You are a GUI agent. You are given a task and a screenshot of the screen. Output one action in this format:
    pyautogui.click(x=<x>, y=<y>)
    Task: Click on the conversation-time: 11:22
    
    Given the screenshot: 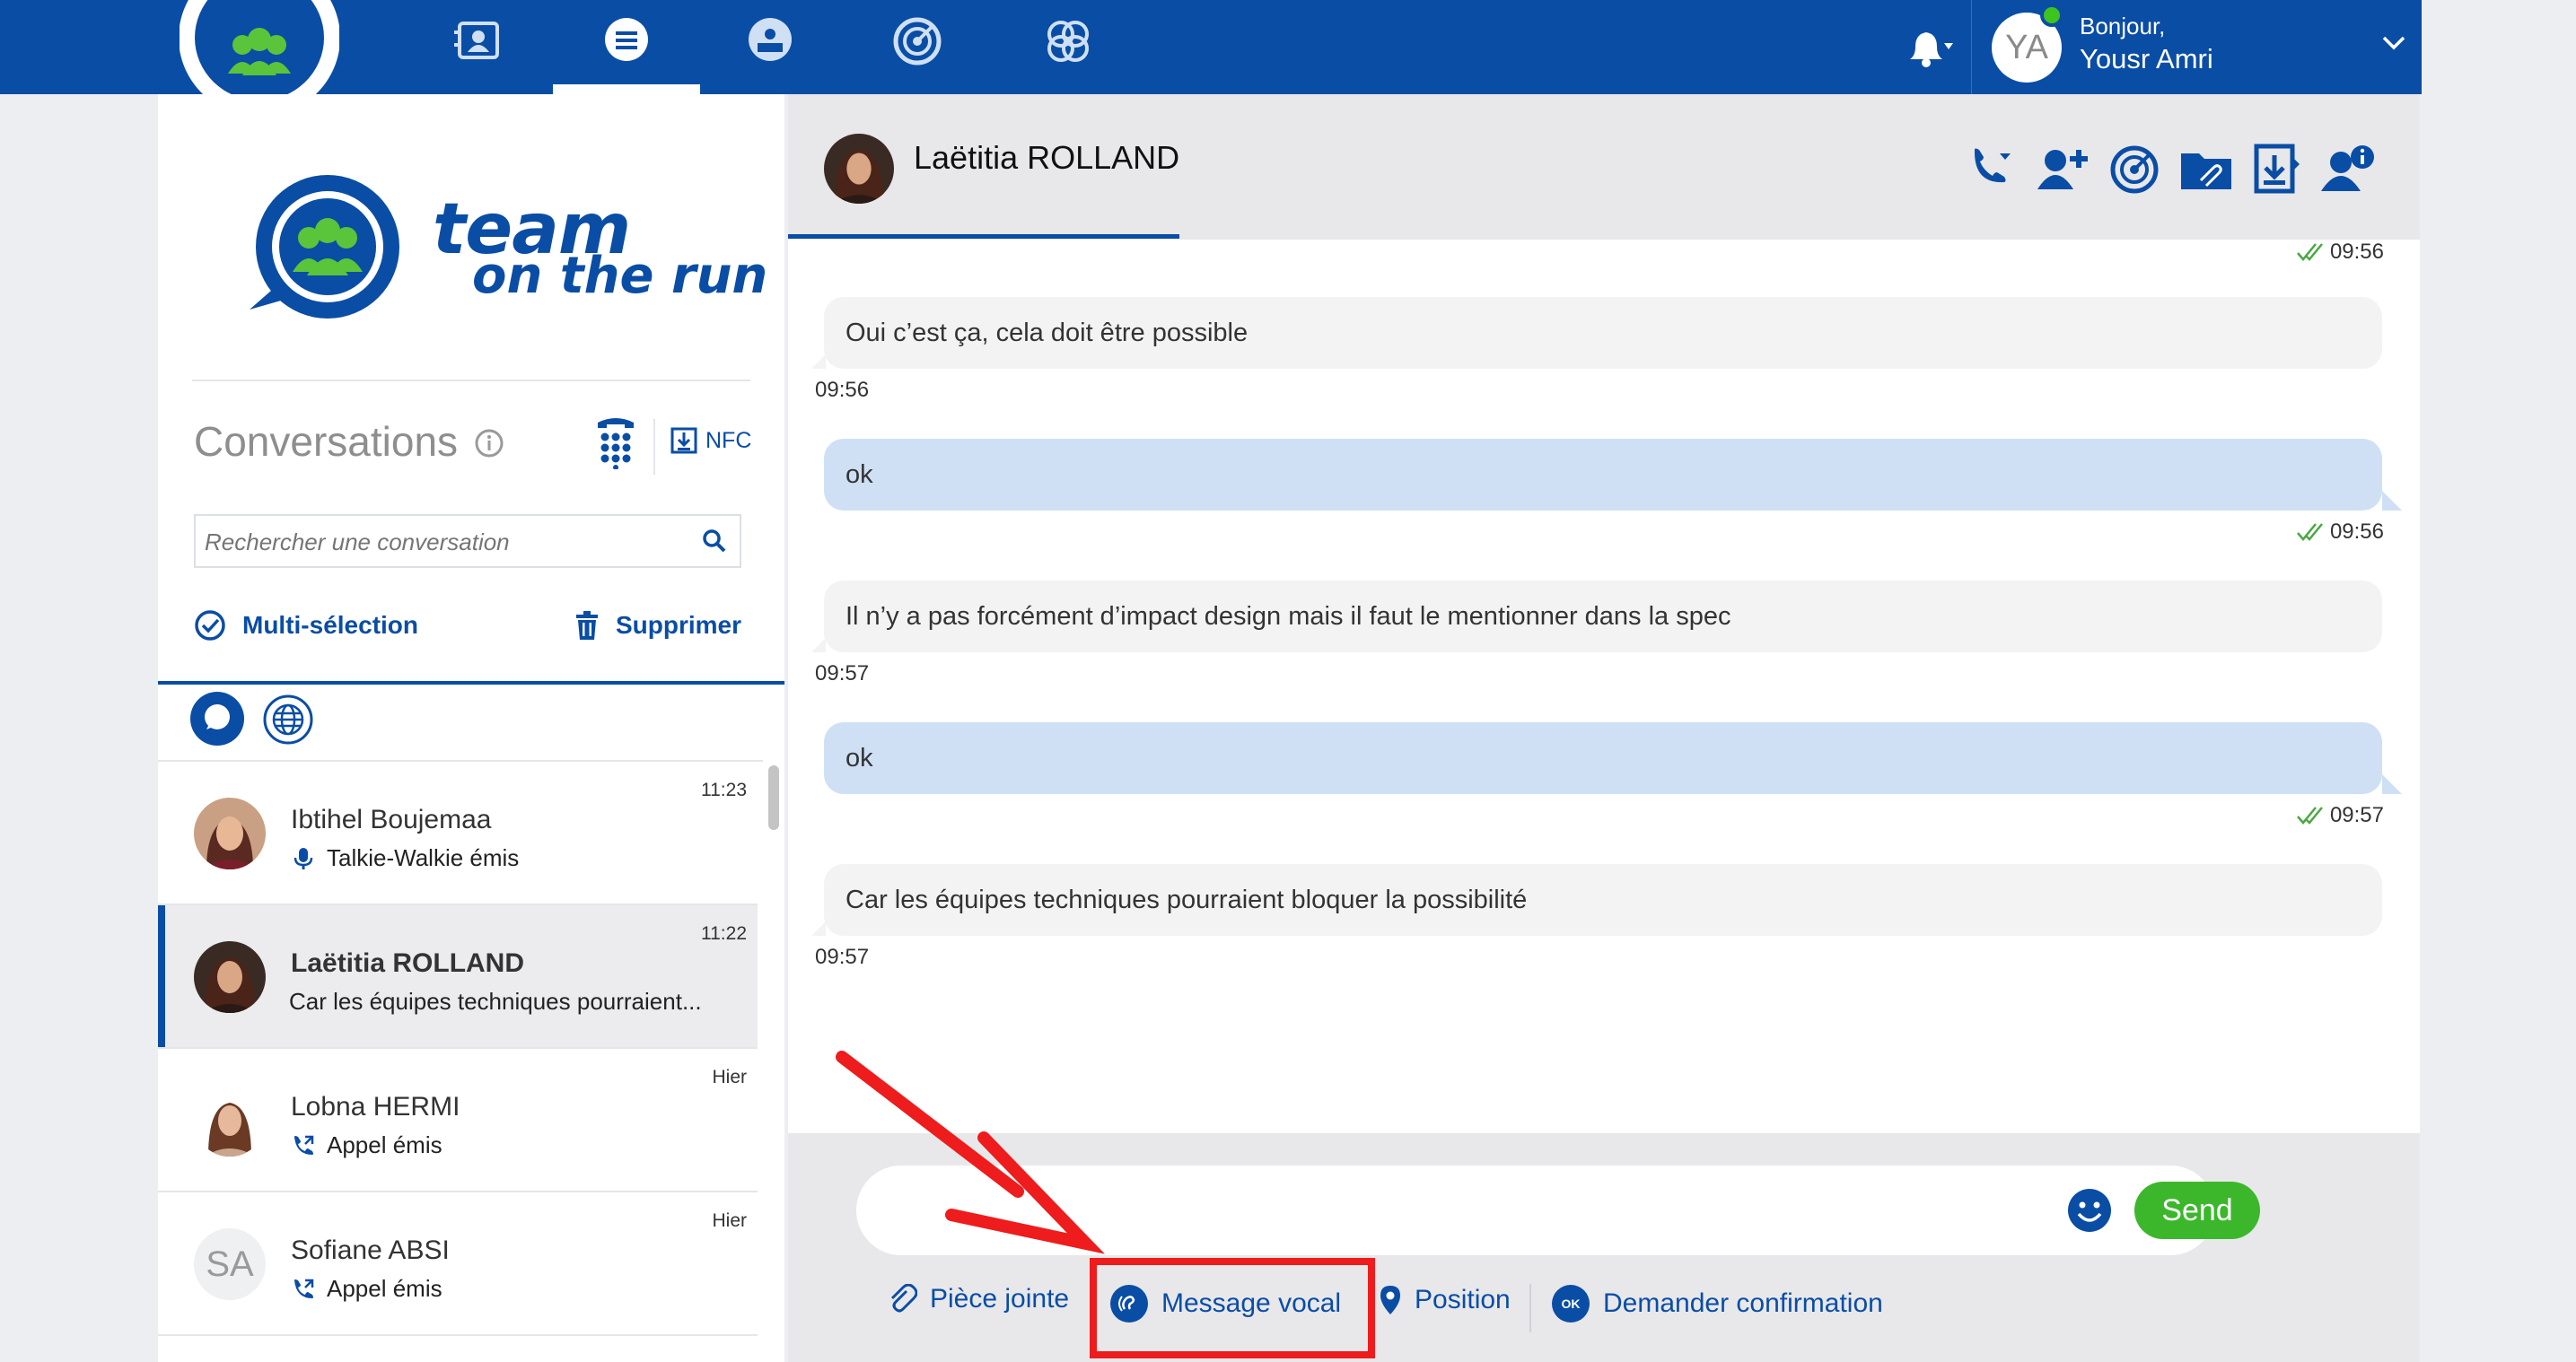 What is the action you would take?
    pyautogui.click(x=724, y=933)
    